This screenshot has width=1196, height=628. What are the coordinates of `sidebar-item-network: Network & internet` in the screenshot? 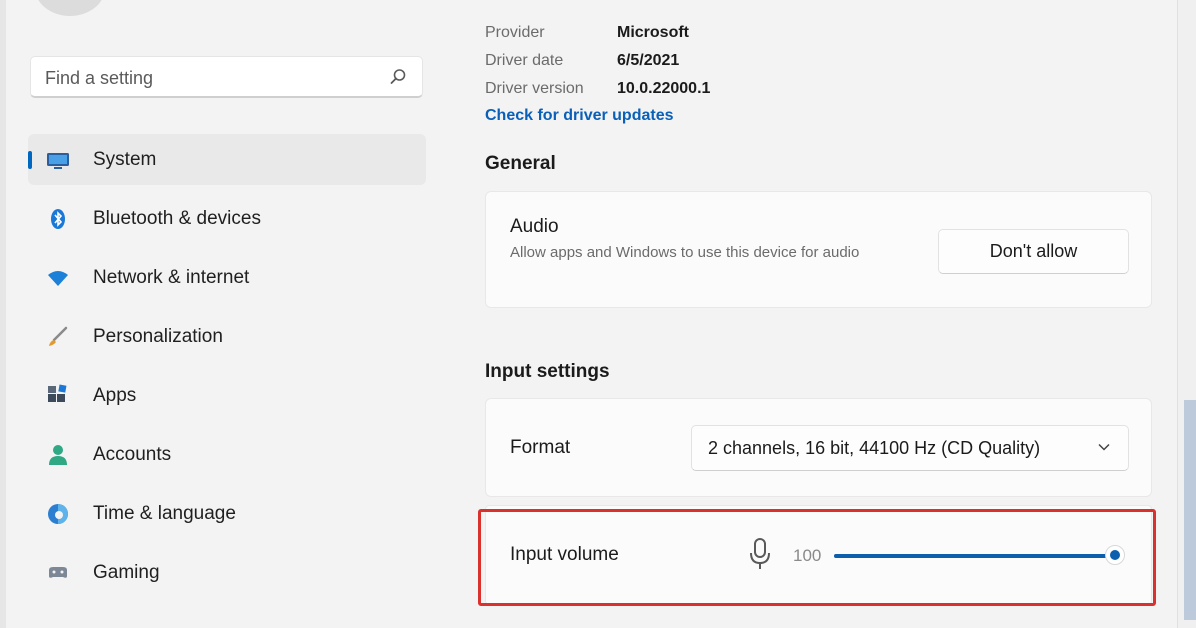 It's located at (227, 277).